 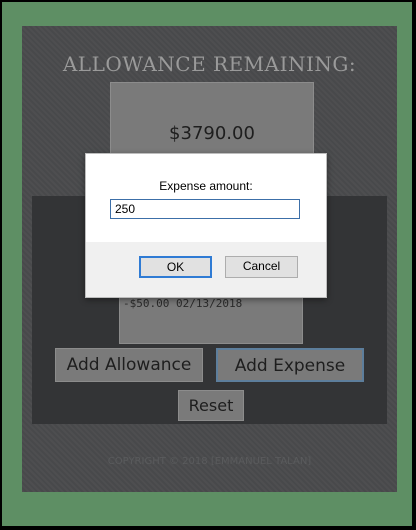 What do you see at coordinates (206, 198) in the screenshot?
I see `dialog-body: Expense amount:` at bounding box center [206, 198].